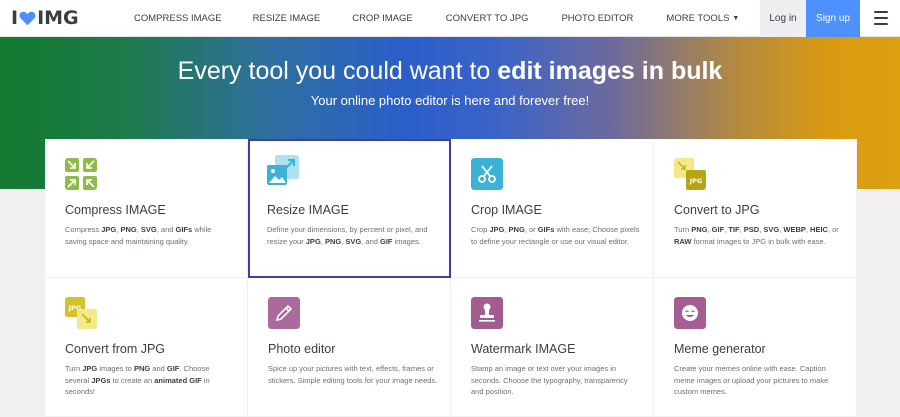 The image size is (900, 417). I want to click on tool-title: Watermark IMAGE, so click(523, 349).